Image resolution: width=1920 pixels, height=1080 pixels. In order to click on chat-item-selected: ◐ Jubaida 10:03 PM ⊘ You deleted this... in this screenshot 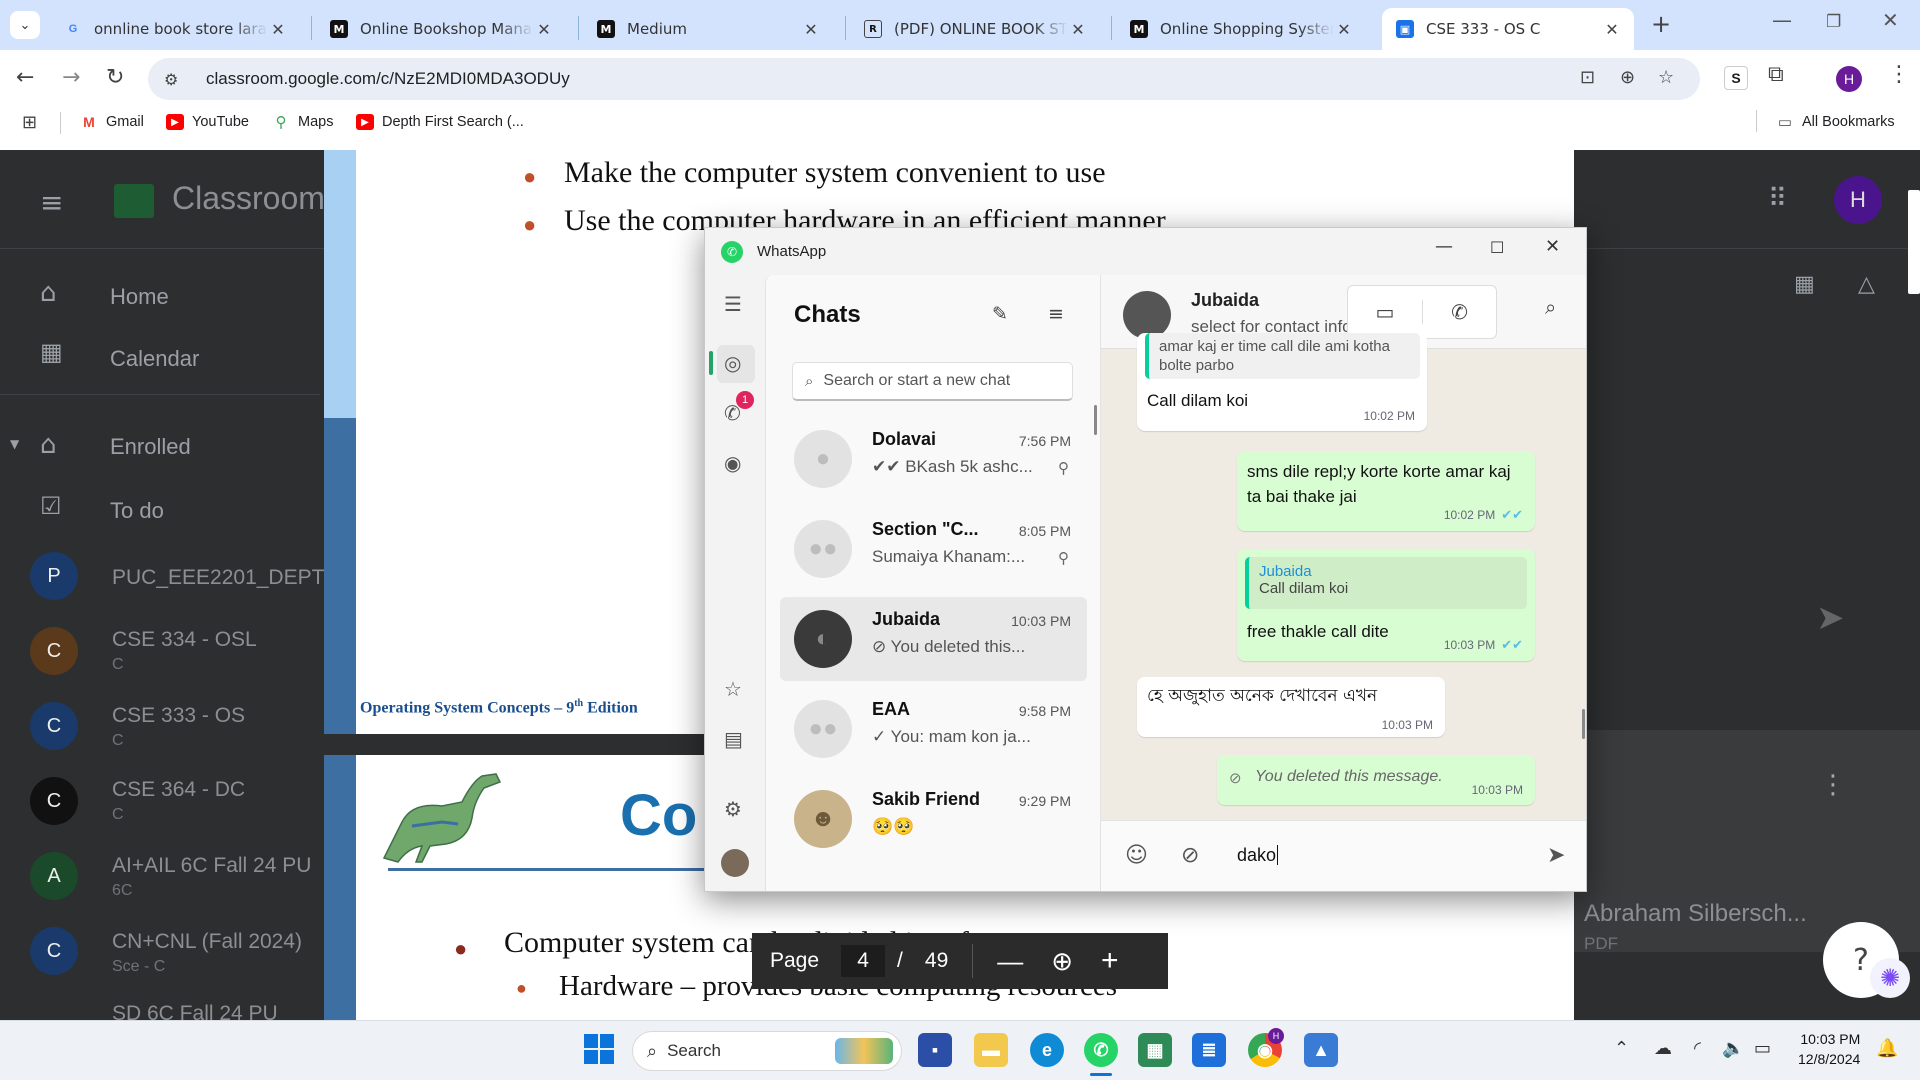, I will do `click(933, 639)`.